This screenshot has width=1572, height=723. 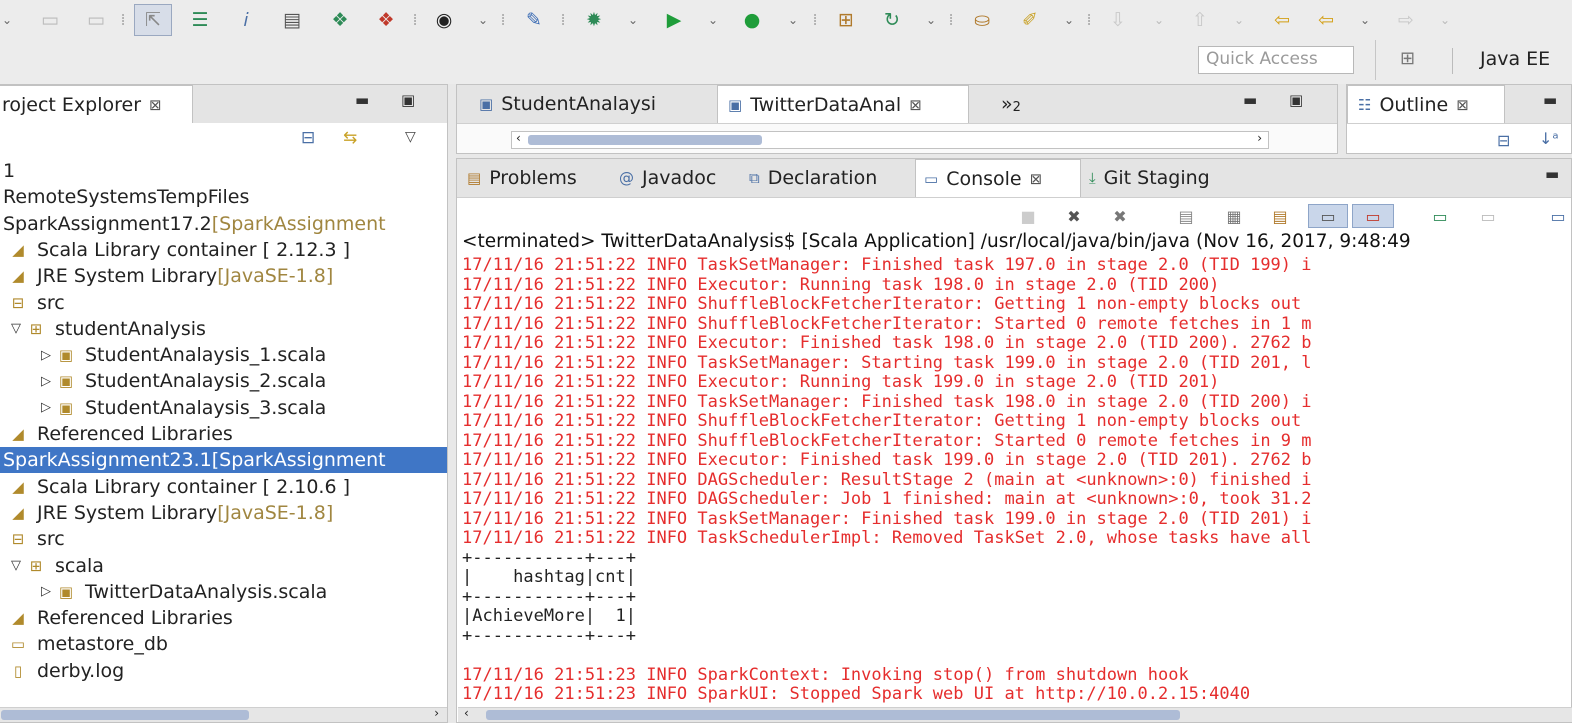 I want to click on prev-edit-icon: ⇦, so click(x=1282, y=20).